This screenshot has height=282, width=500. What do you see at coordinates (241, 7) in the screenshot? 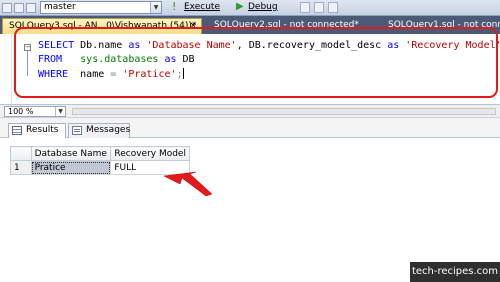
I see `debug-play-icon: ▶` at bounding box center [241, 7].